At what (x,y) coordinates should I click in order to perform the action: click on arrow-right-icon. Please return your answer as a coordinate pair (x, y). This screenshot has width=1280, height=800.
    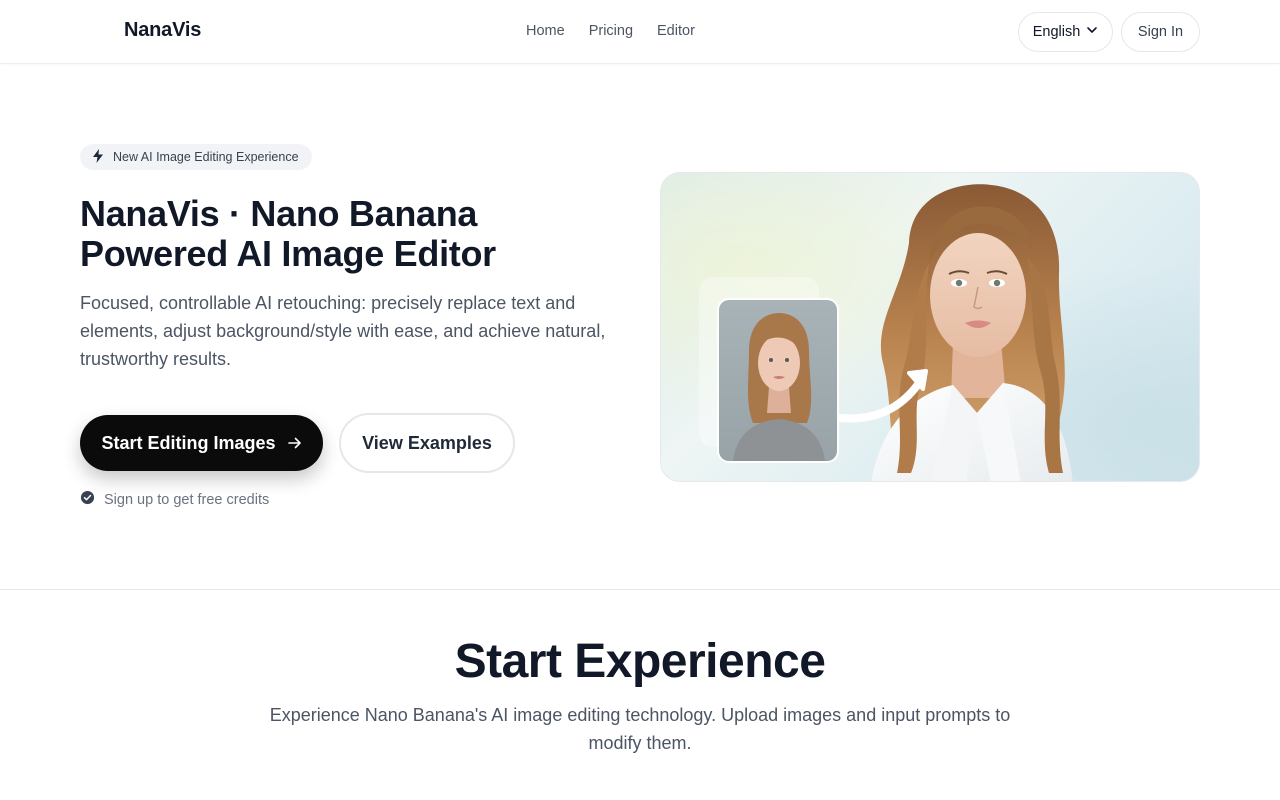
    Looking at the image, I should click on (294, 443).